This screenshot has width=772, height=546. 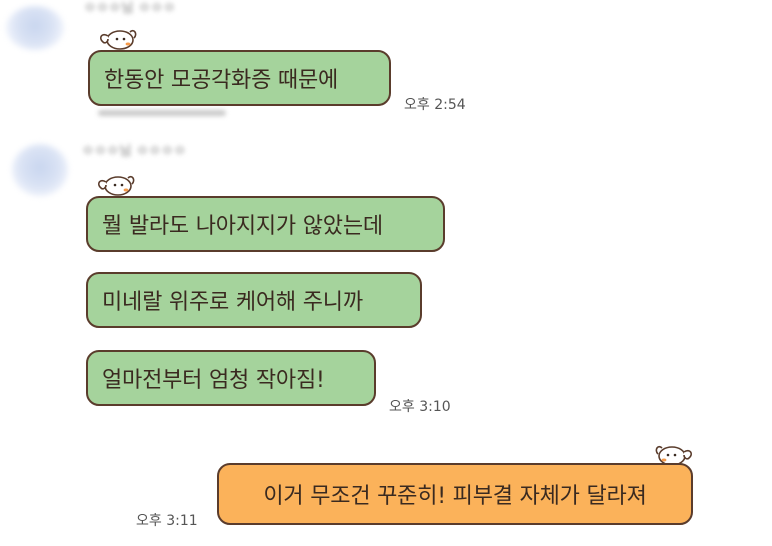 What do you see at coordinates (232, 302) in the screenshot?
I see `message-text: 미네랄 위주로 케어해 주니까` at bounding box center [232, 302].